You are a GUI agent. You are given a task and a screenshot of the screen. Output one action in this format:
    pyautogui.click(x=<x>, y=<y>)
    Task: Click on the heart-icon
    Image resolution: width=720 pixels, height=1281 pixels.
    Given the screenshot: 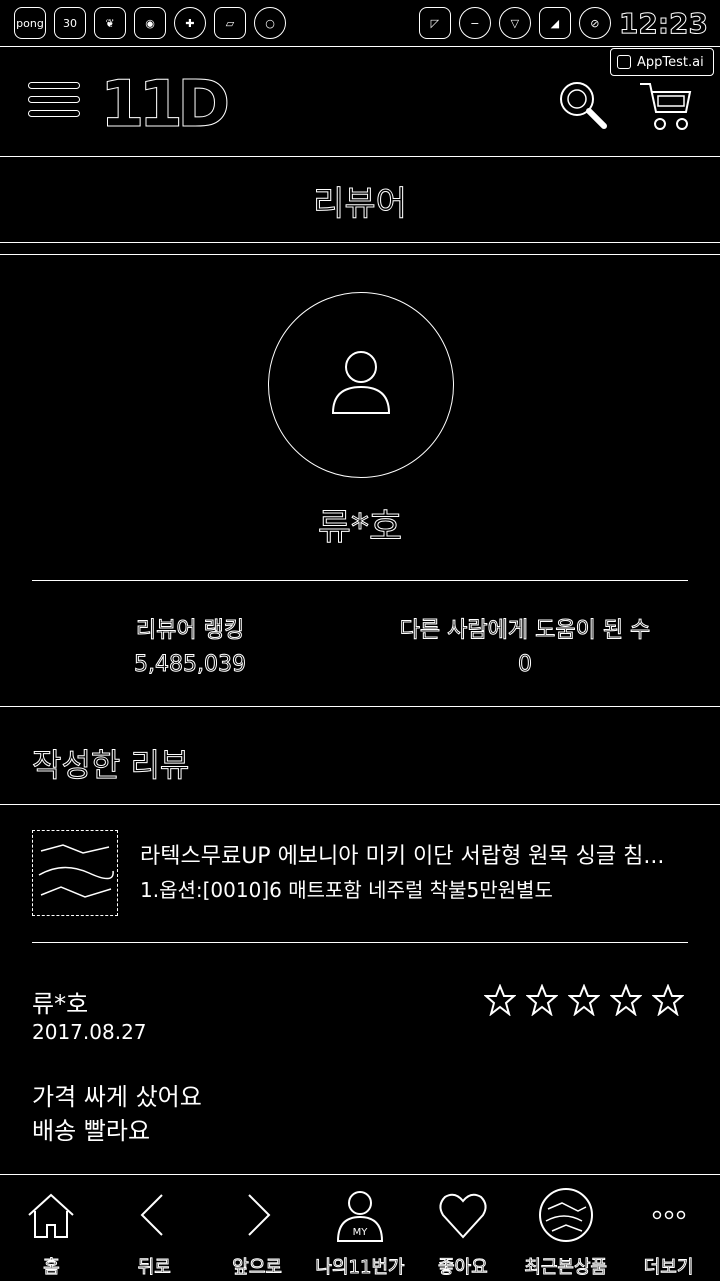 What is the action you would take?
    pyautogui.click(x=463, y=1216)
    